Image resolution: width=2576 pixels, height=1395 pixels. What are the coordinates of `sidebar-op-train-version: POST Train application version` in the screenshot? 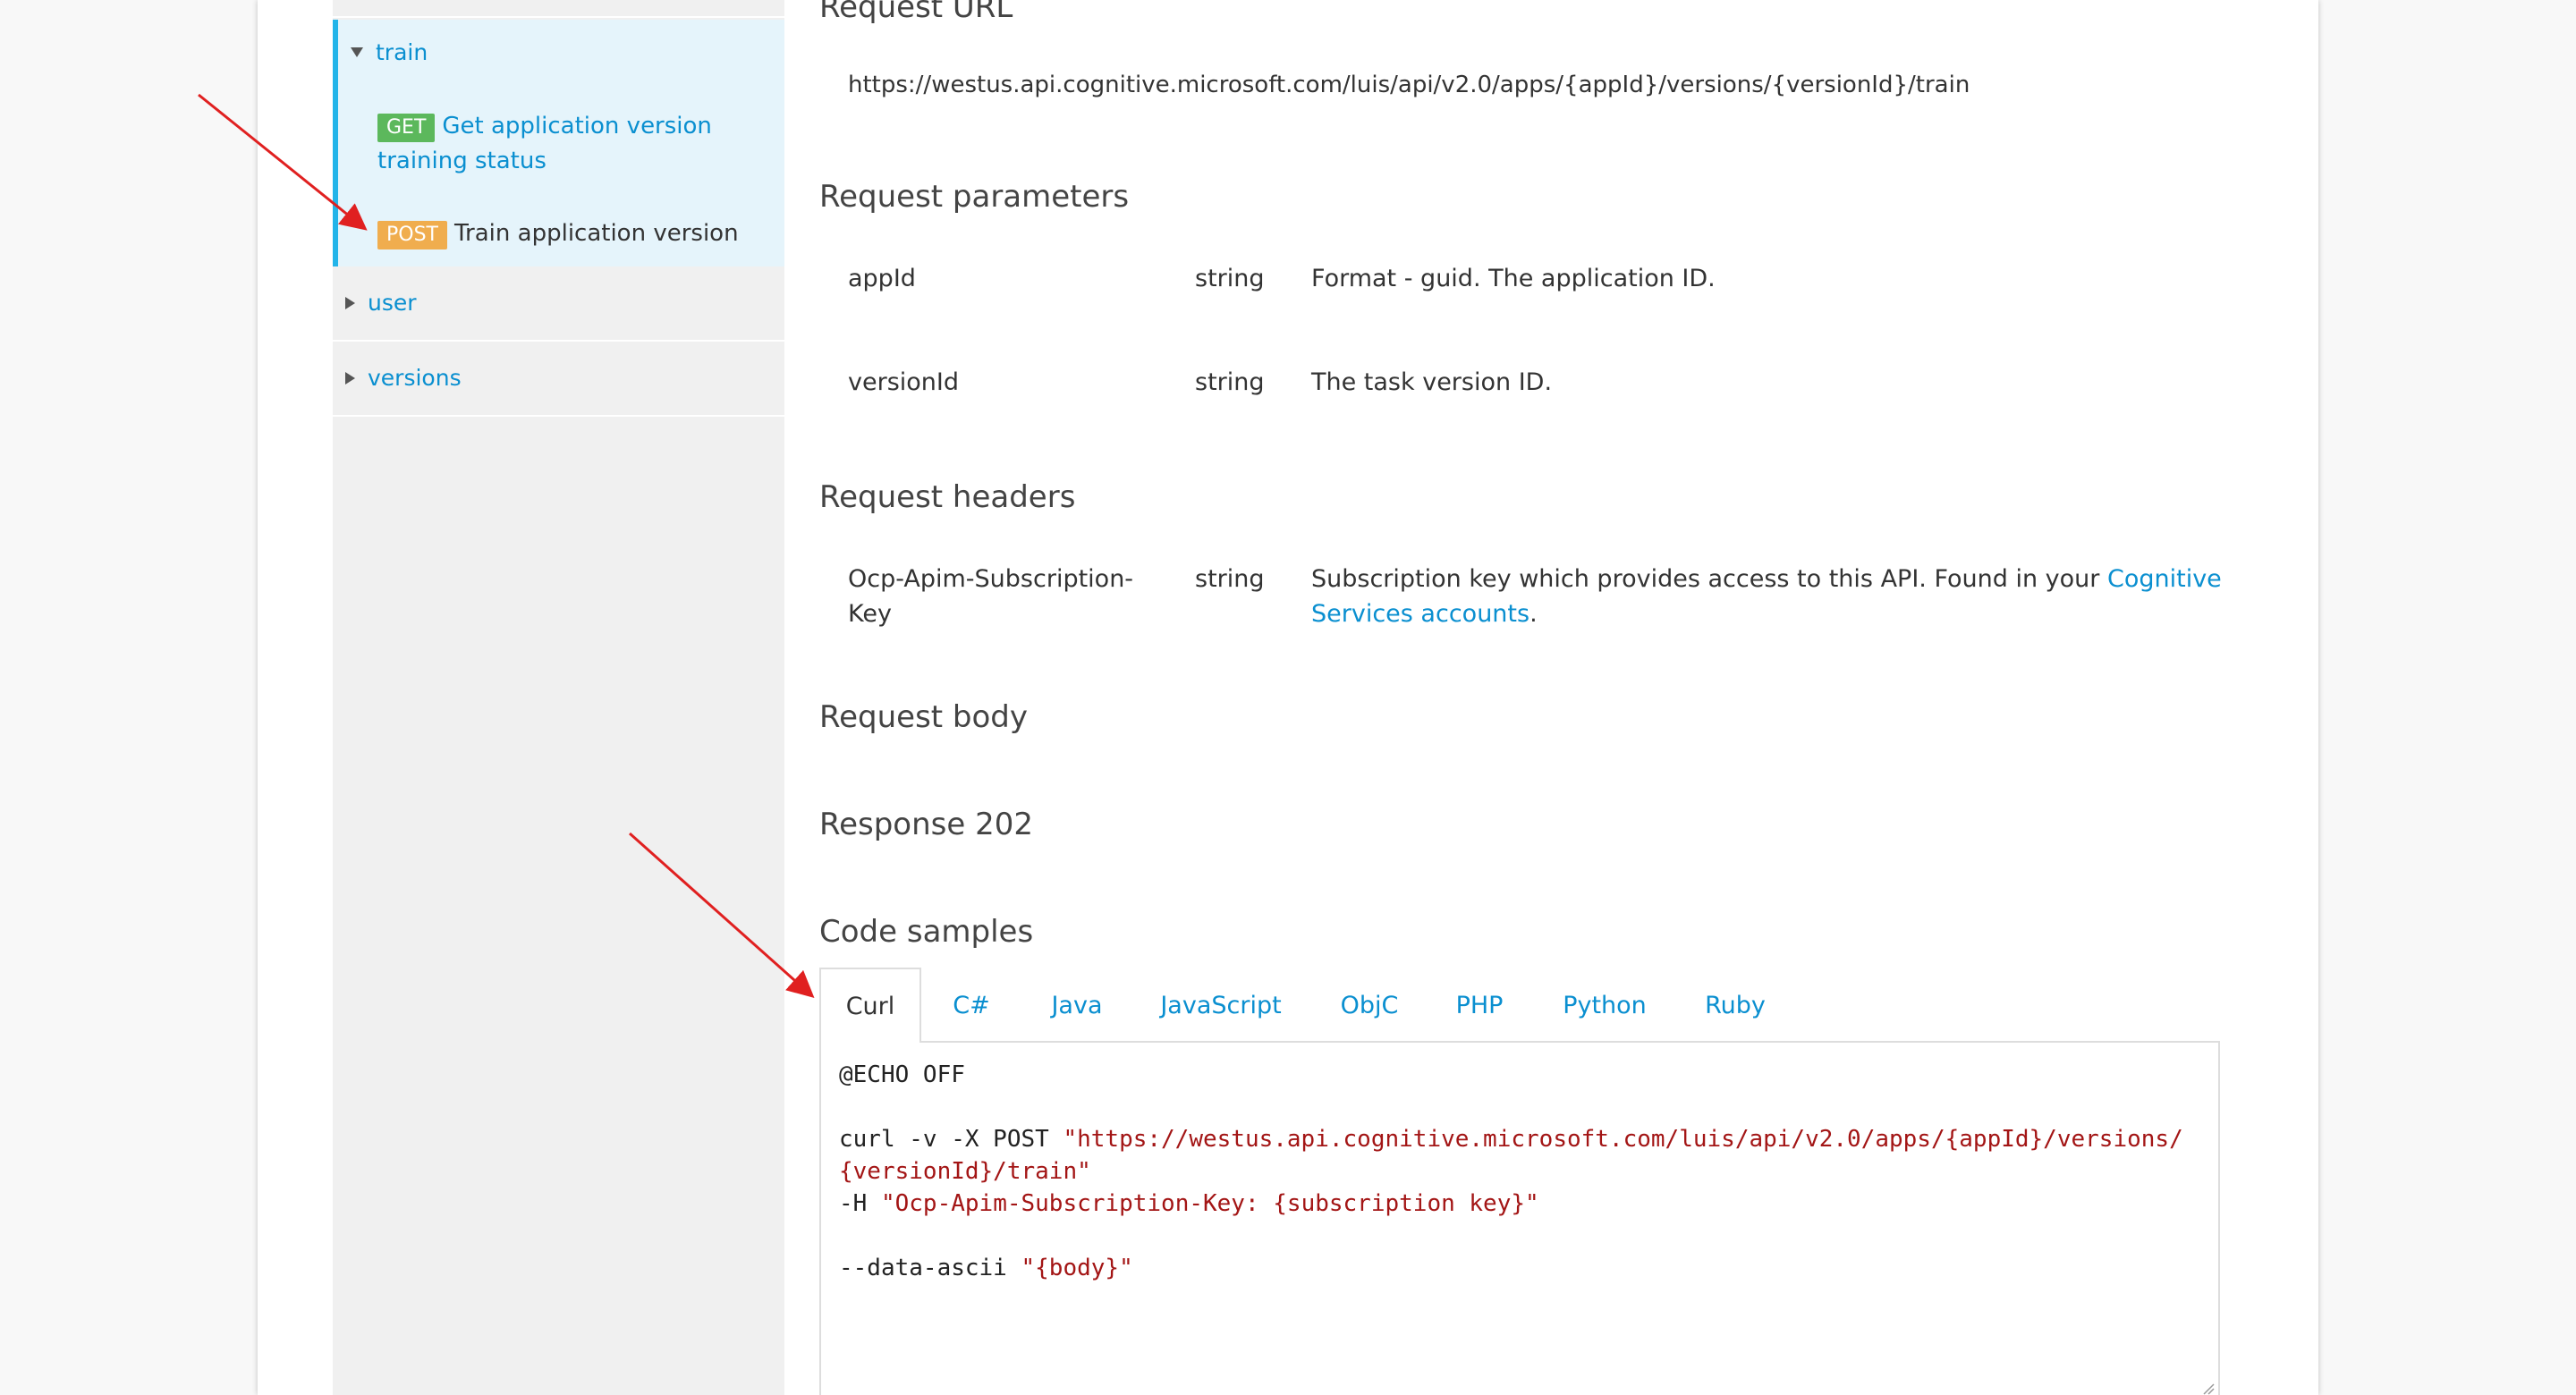 It's located at (574, 233).